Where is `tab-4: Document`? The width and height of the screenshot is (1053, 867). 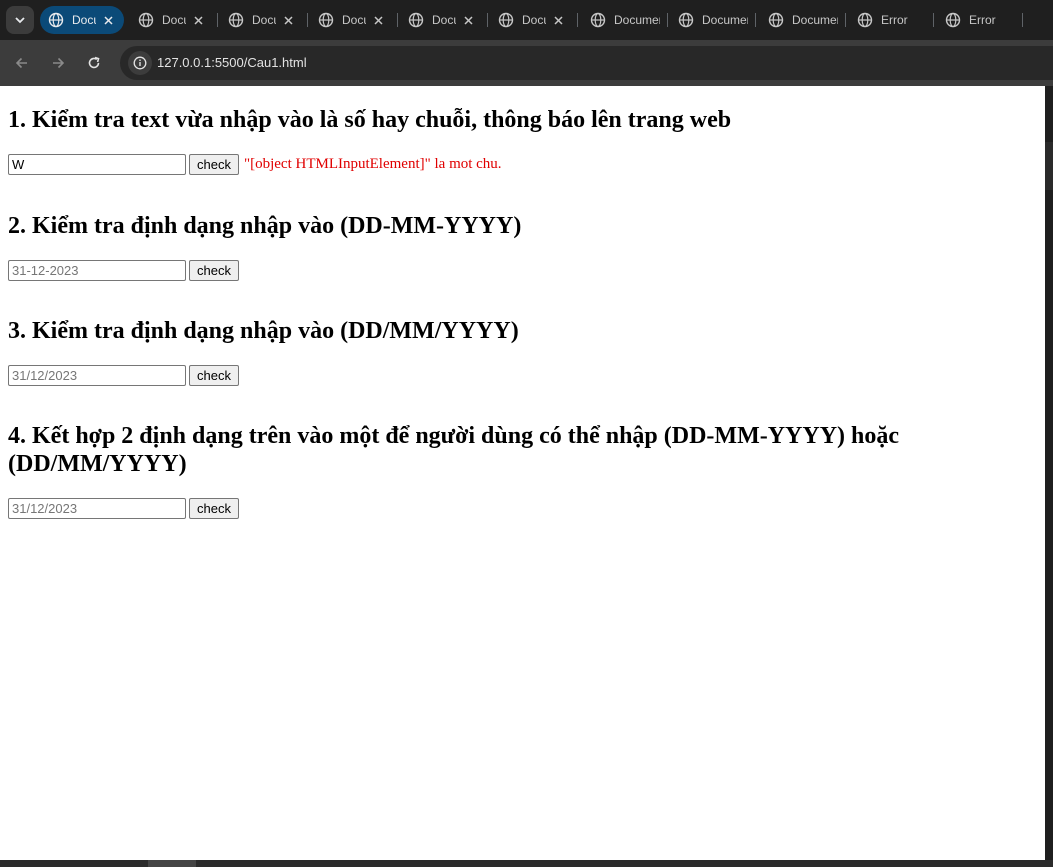
tab-4: Document is located at coordinates (352, 20).